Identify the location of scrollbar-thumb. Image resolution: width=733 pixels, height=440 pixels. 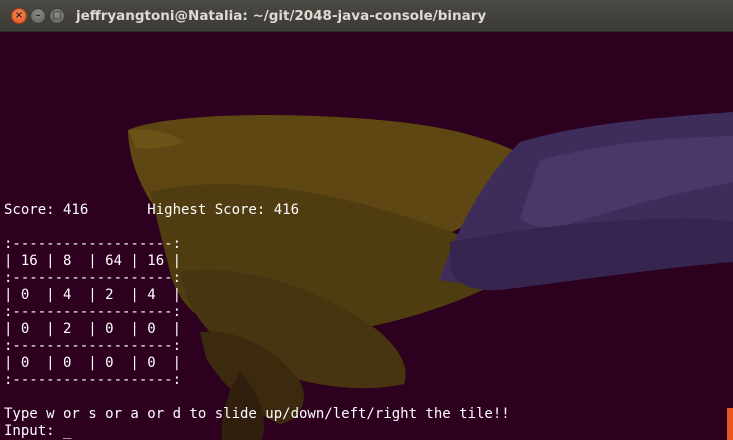
(730, 424).